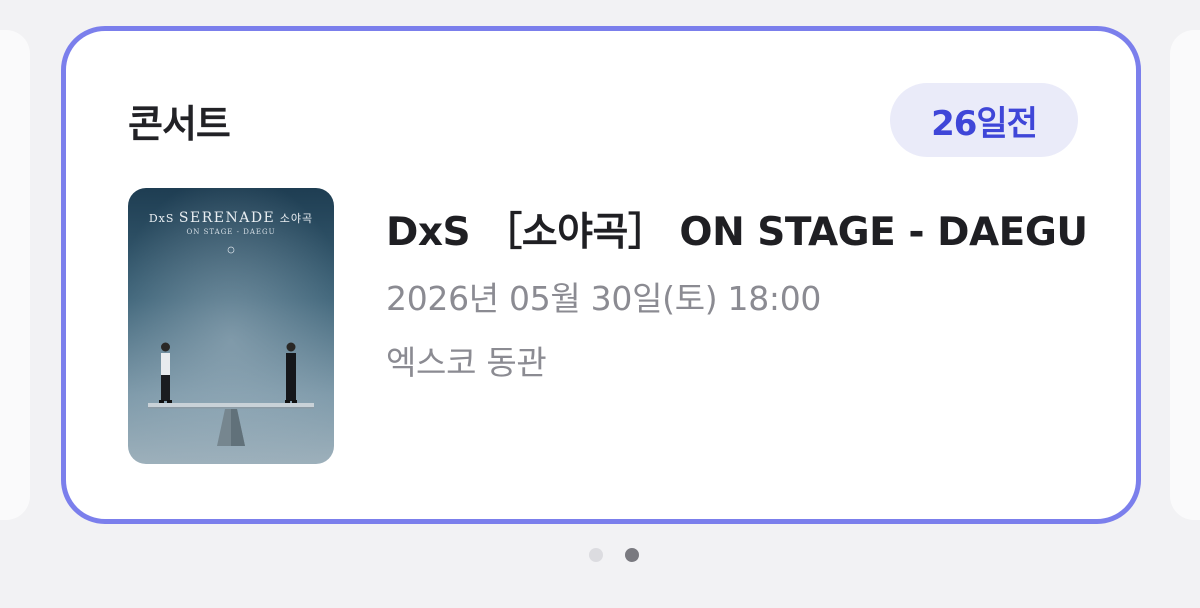 This screenshot has height=608, width=1200. What do you see at coordinates (1185, 275) in the screenshot?
I see `next-card-peek` at bounding box center [1185, 275].